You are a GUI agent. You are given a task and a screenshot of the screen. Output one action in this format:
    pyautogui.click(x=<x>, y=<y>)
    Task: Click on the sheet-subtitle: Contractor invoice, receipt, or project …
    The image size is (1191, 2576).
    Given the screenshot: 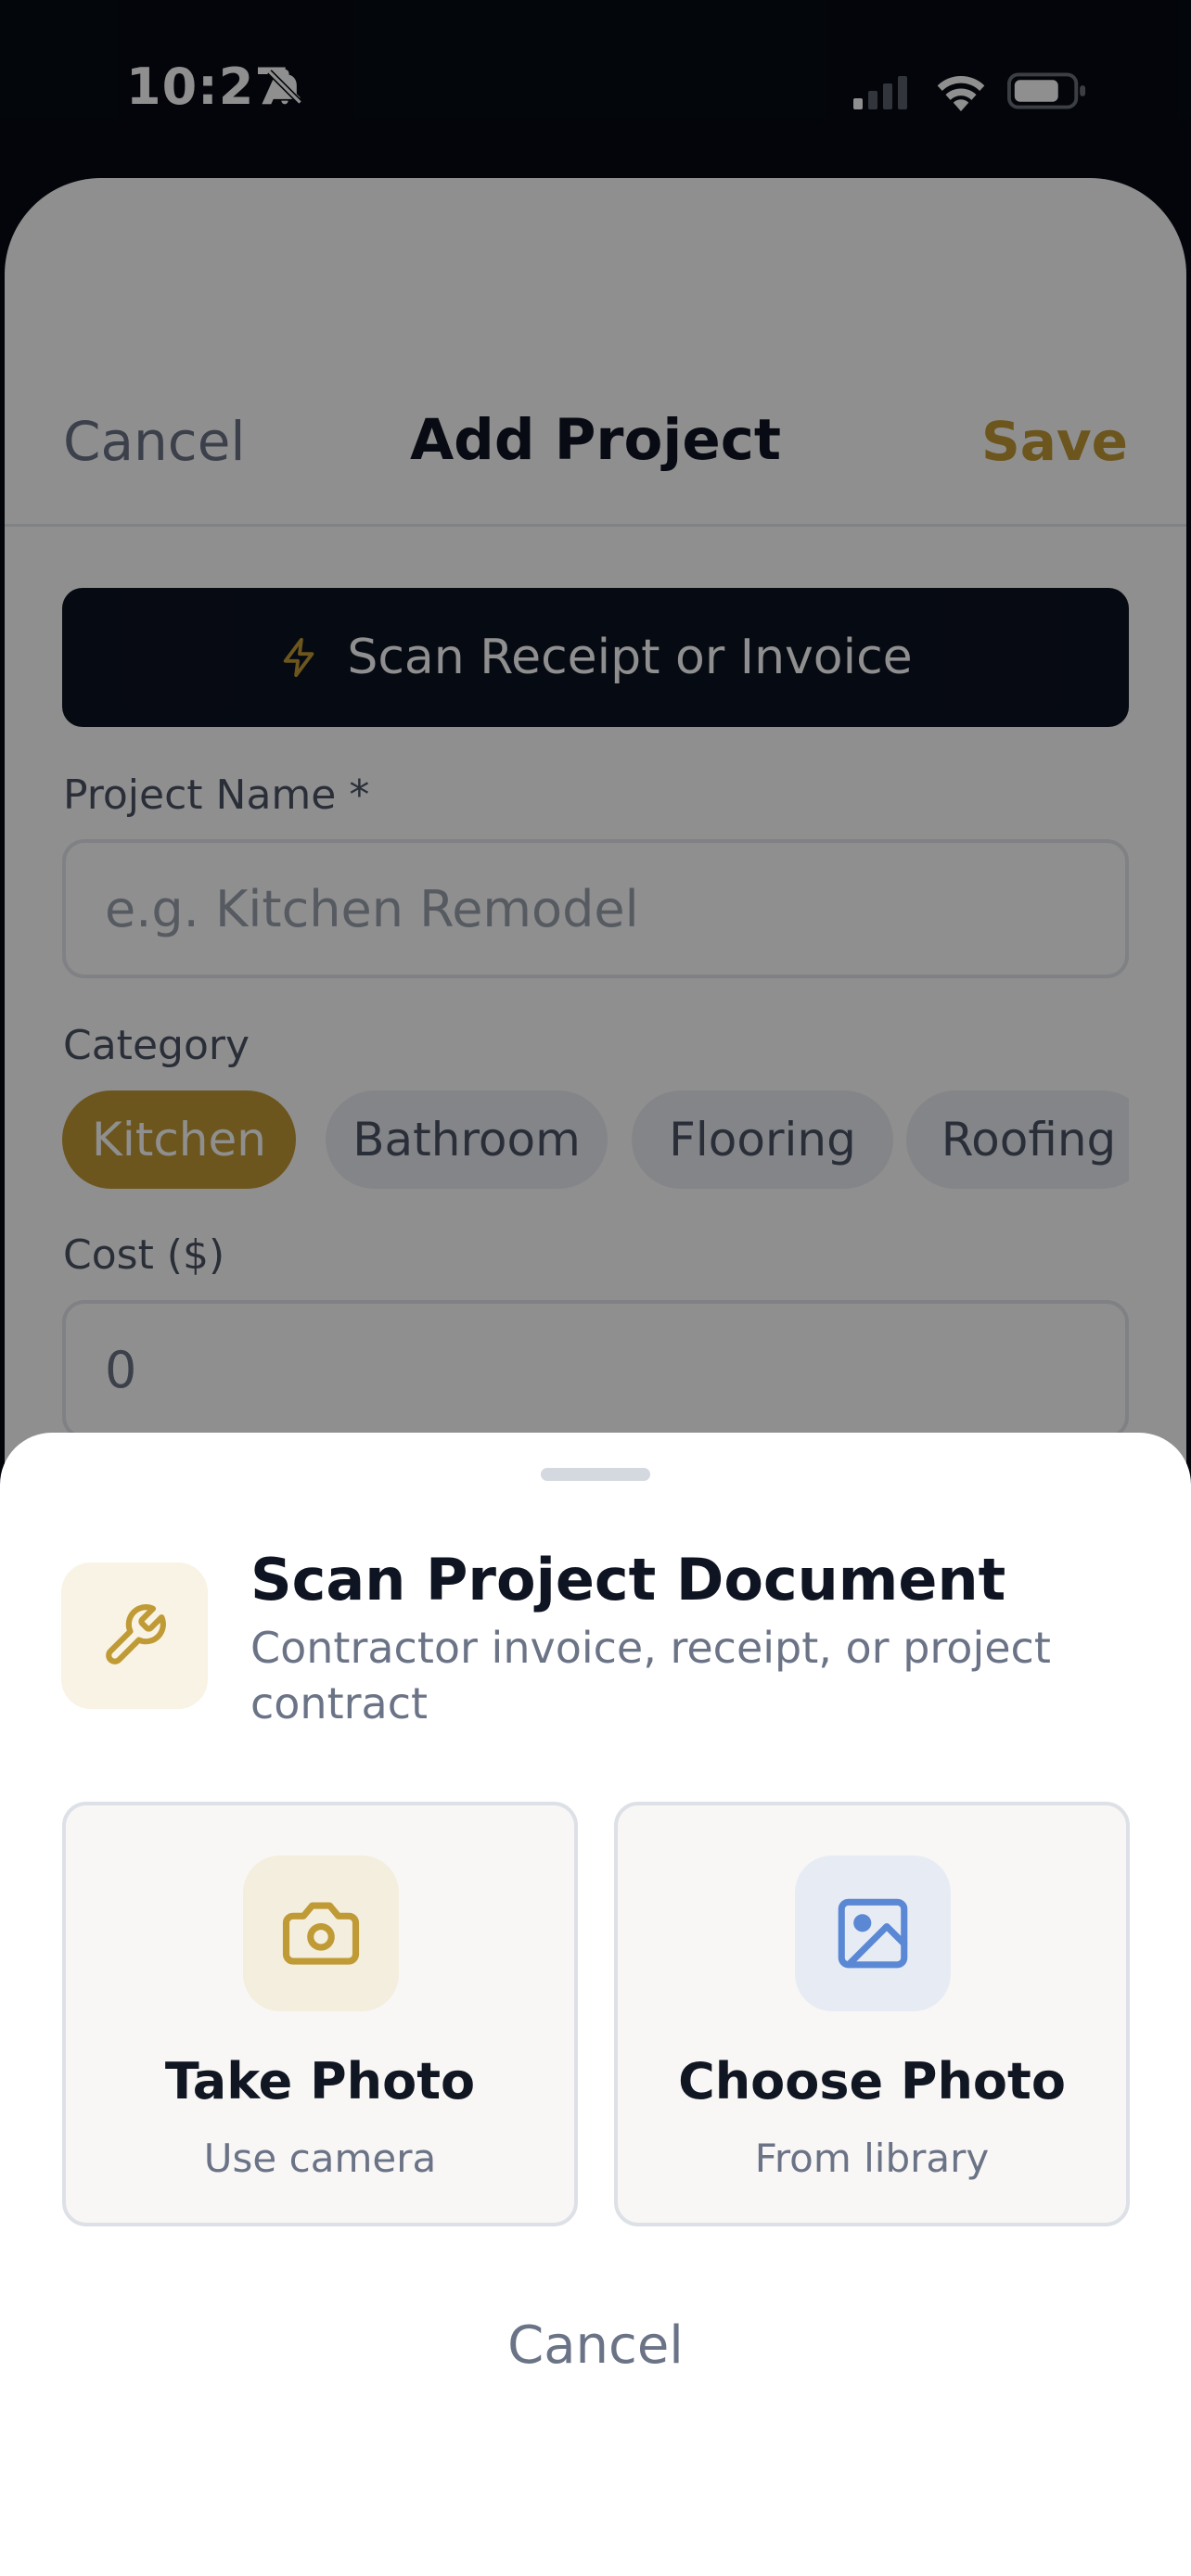 What is the action you would take?
    pyautogui.click(x=650, y=1675)
    